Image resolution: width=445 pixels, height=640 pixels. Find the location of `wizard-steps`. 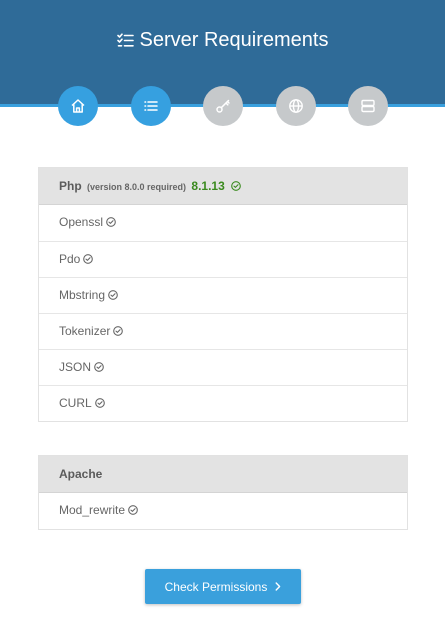

wizard-steps is located at coordinates (222, 107).